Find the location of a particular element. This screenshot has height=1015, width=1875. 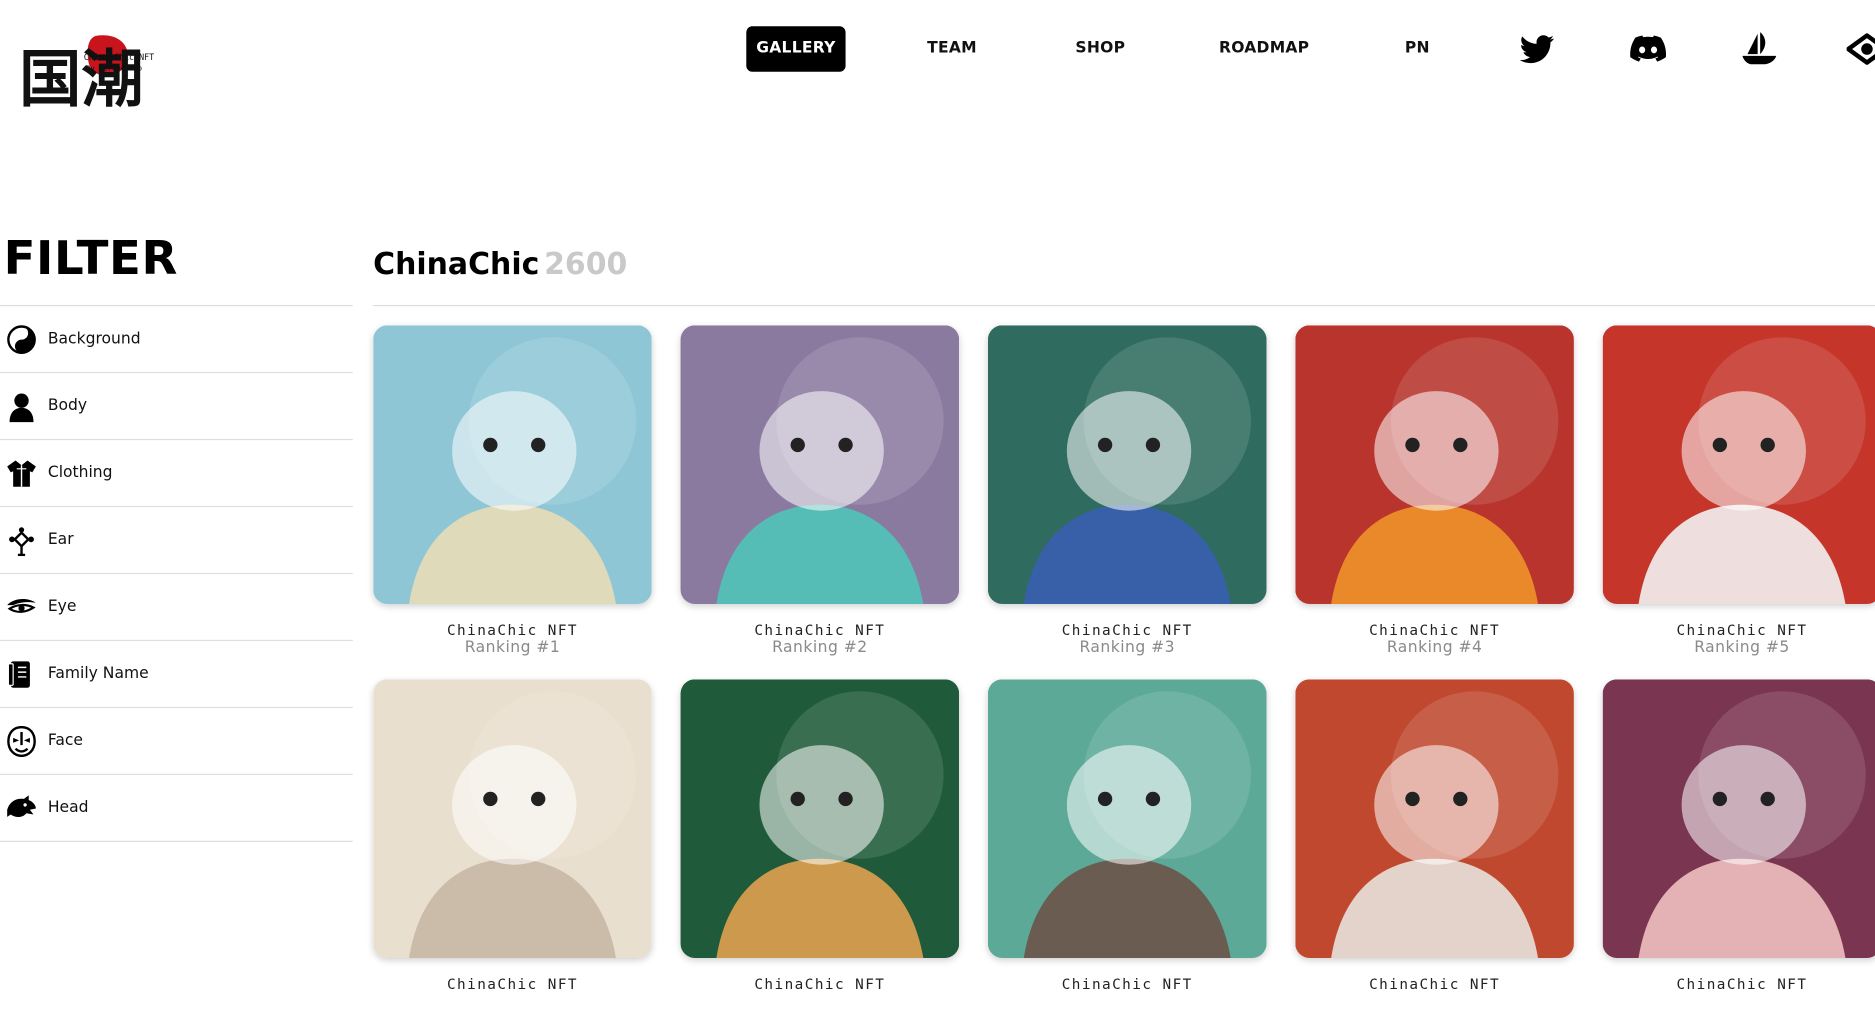

discord-icon is located at coordinates (1648, 49).